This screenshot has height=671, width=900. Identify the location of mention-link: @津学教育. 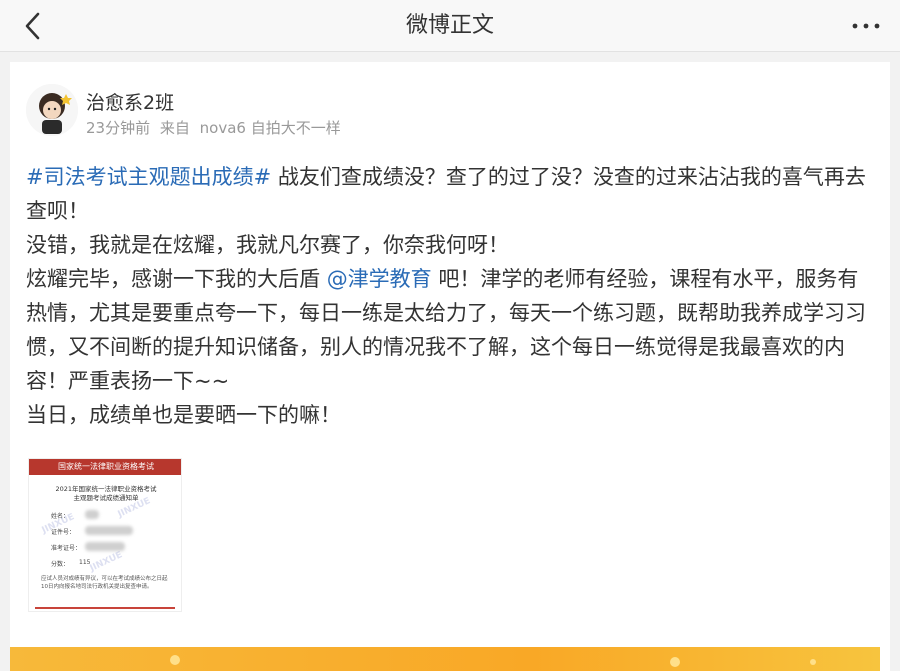
(379, 279).